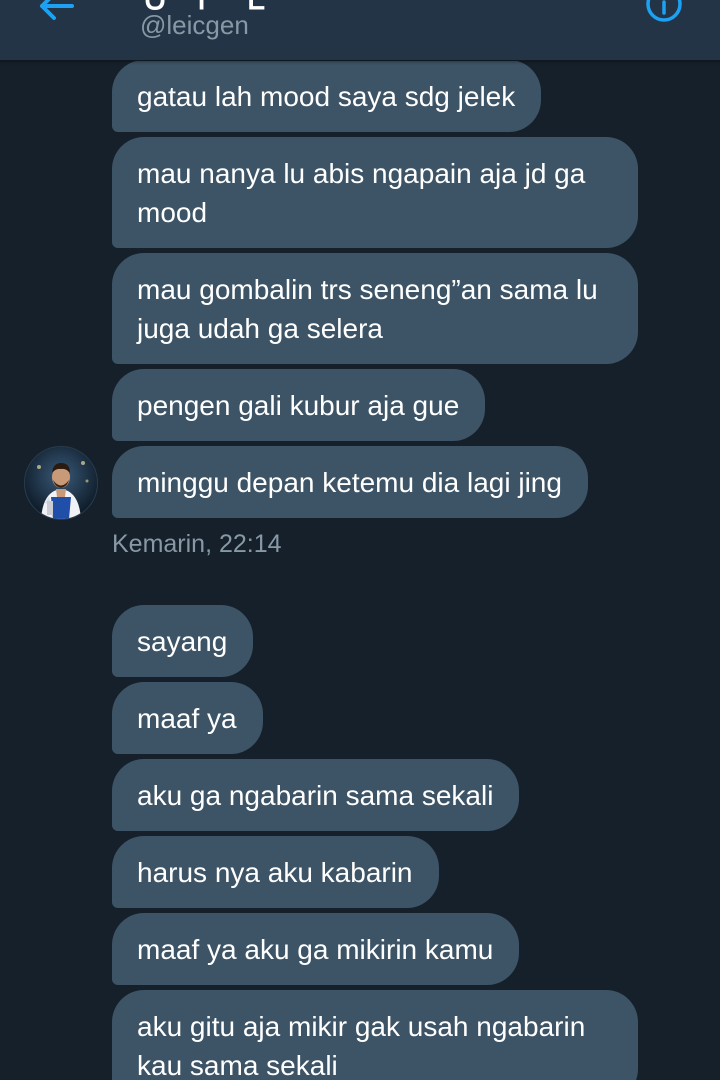 The image size is (720, 1080). Describe the element at coordinates (360, 30) in the screenshot. I see `conversation-header: Ｕ ｒ Ｌ @leicgen` at that location.